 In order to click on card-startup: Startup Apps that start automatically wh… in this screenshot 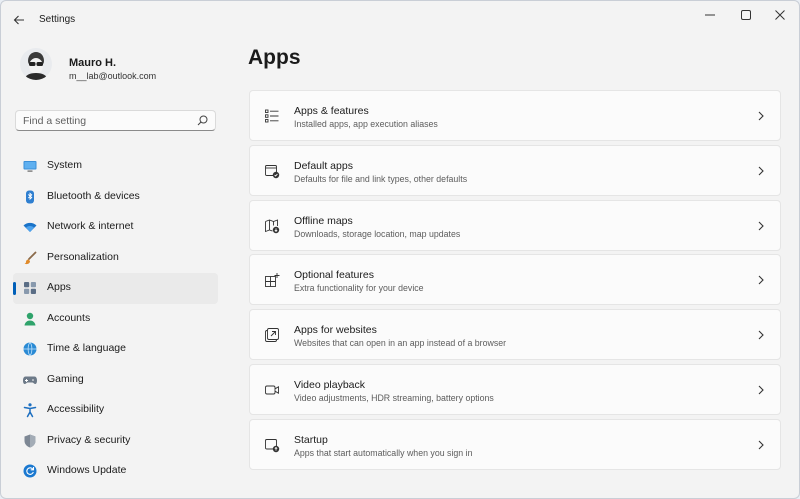, I will do `click(515, 444)`.